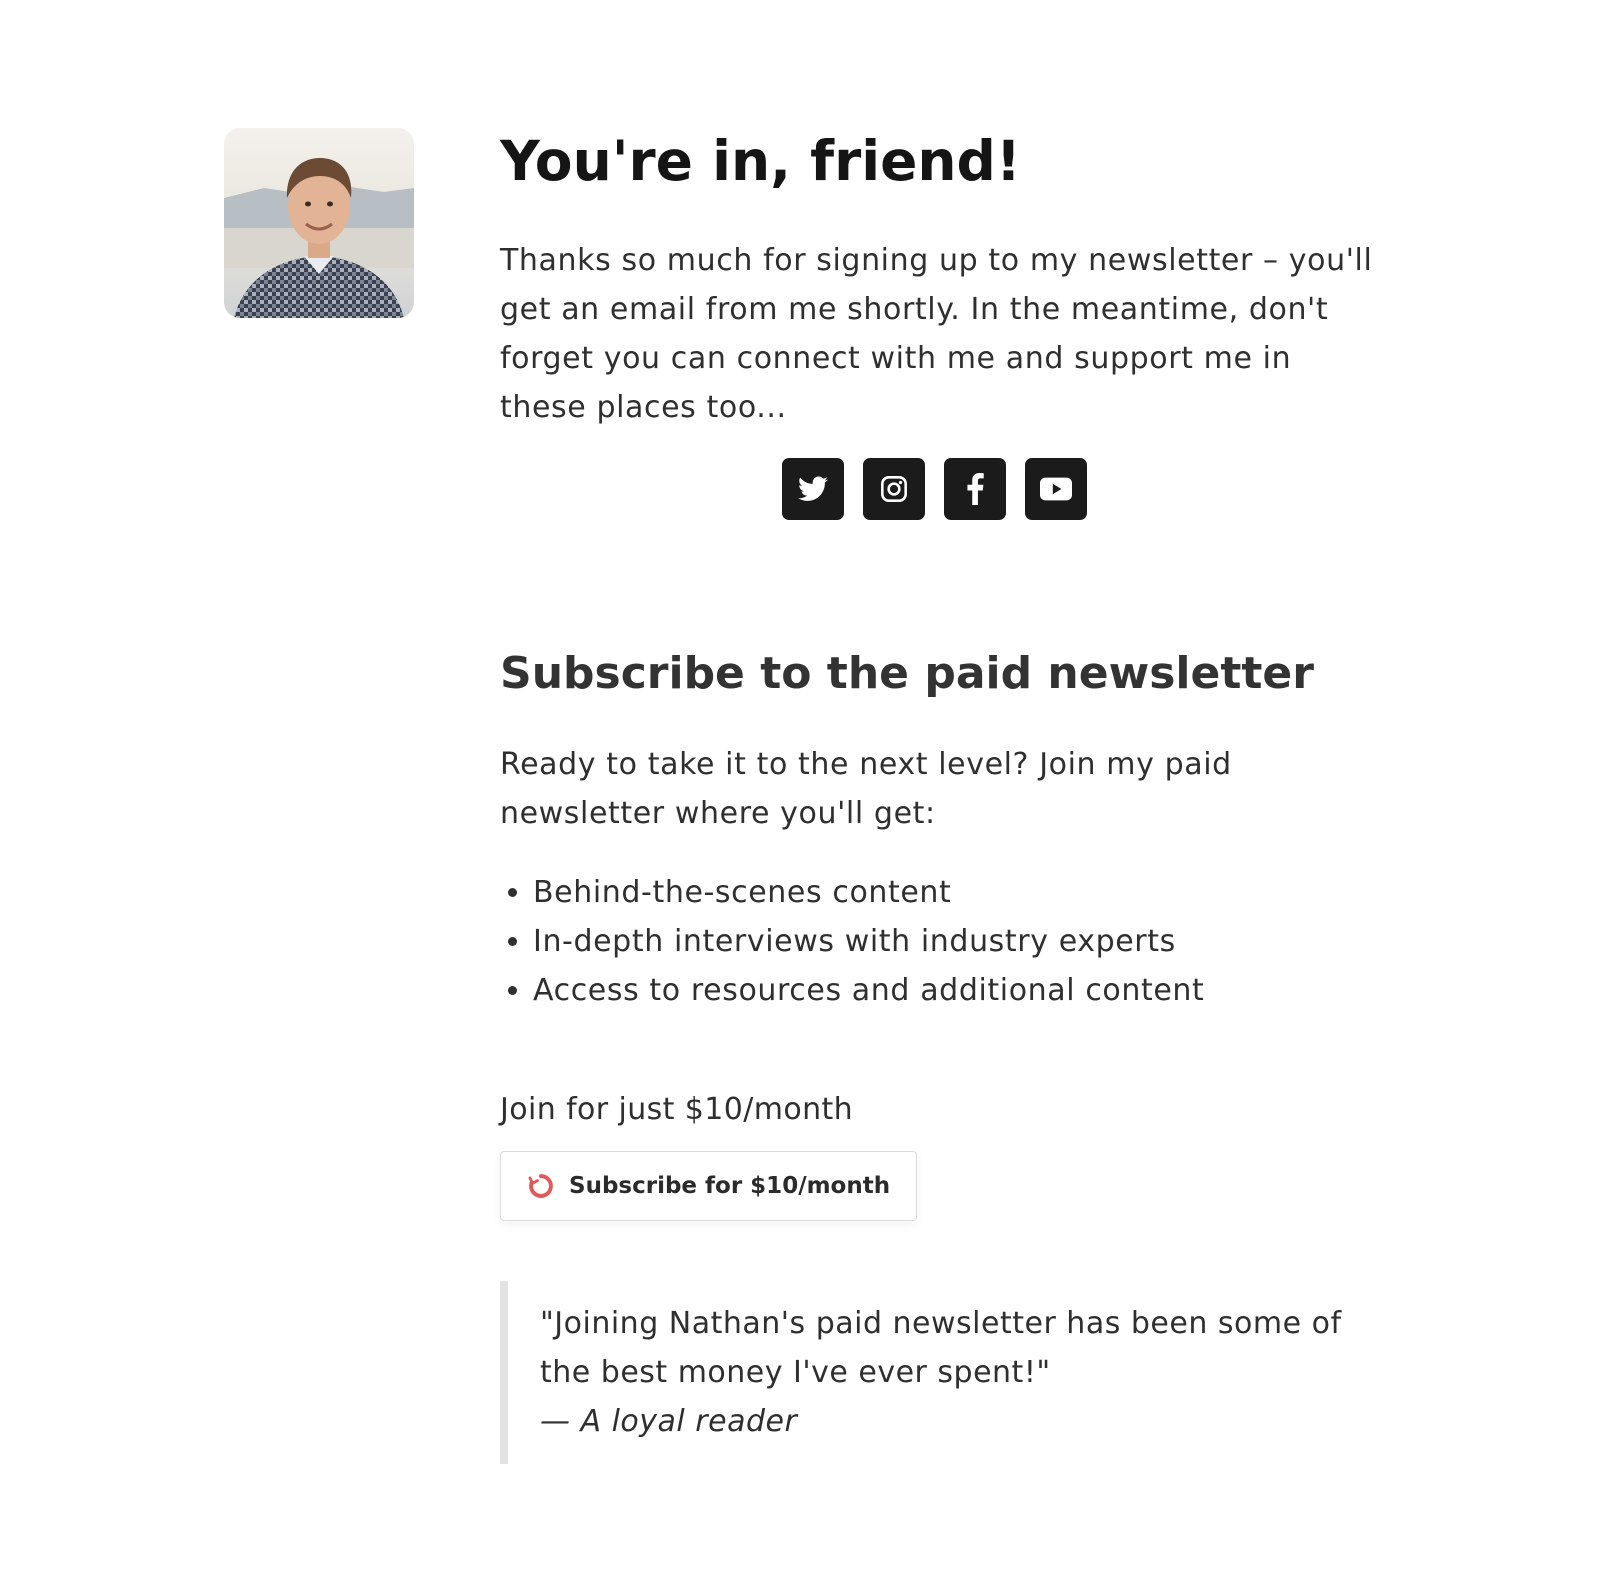 The width and height of the screenshot is (1600, 1577). I want to click on page-title: You're in, friend!, so click(760, 161).